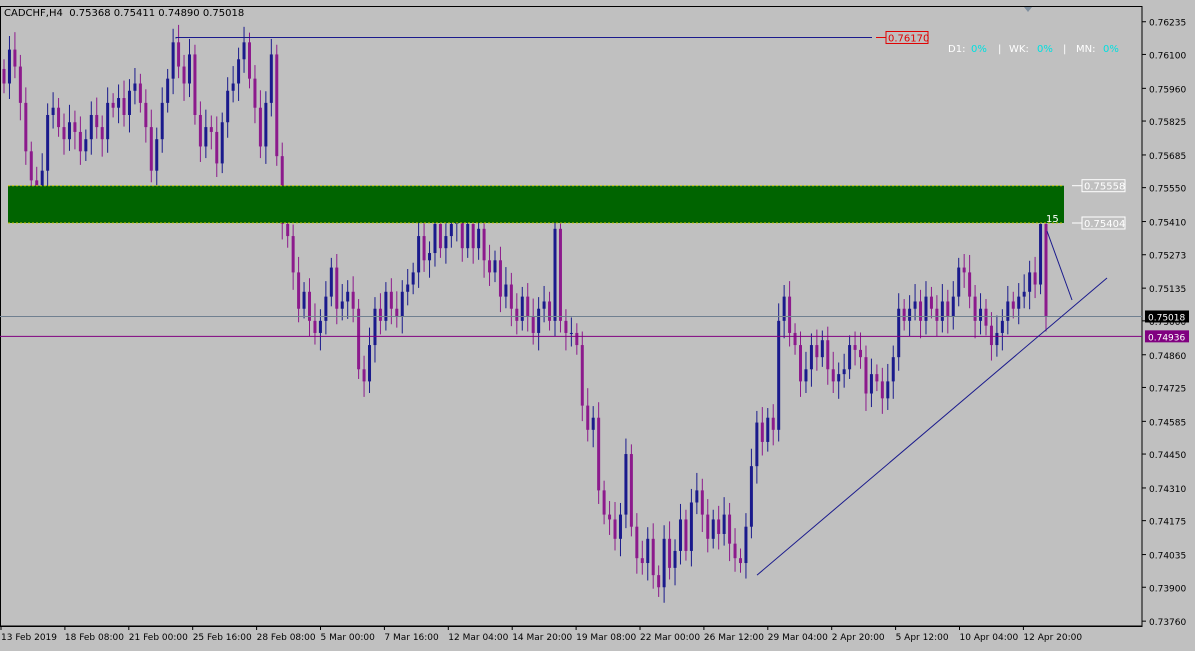 This screenshot has width=1195, height=651. Describe the element at coordinates (1167, 490) in the screenshot. I see `y-tick-label: 0.74310` at that location.